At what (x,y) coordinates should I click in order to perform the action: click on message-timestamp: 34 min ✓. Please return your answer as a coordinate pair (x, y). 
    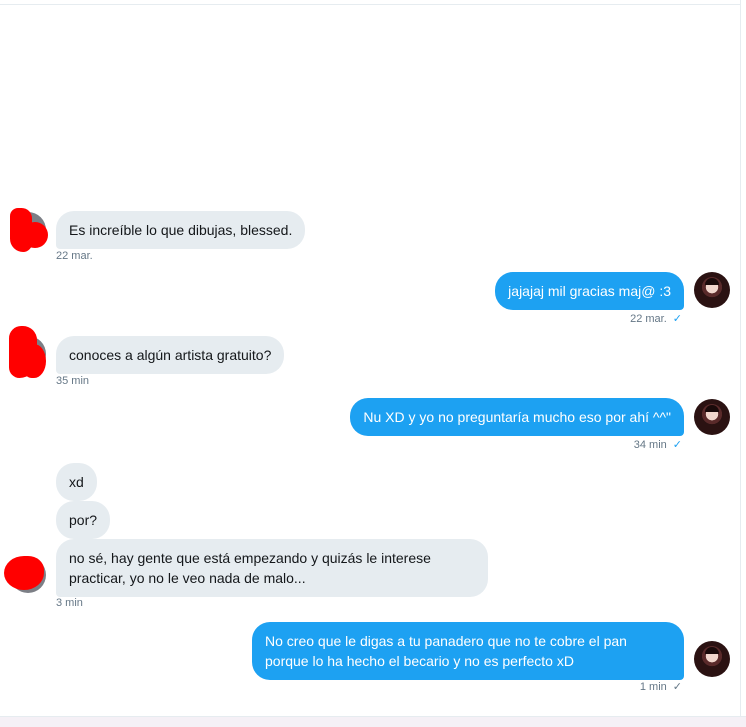
    Looking at the image, I should click on (657, 445).